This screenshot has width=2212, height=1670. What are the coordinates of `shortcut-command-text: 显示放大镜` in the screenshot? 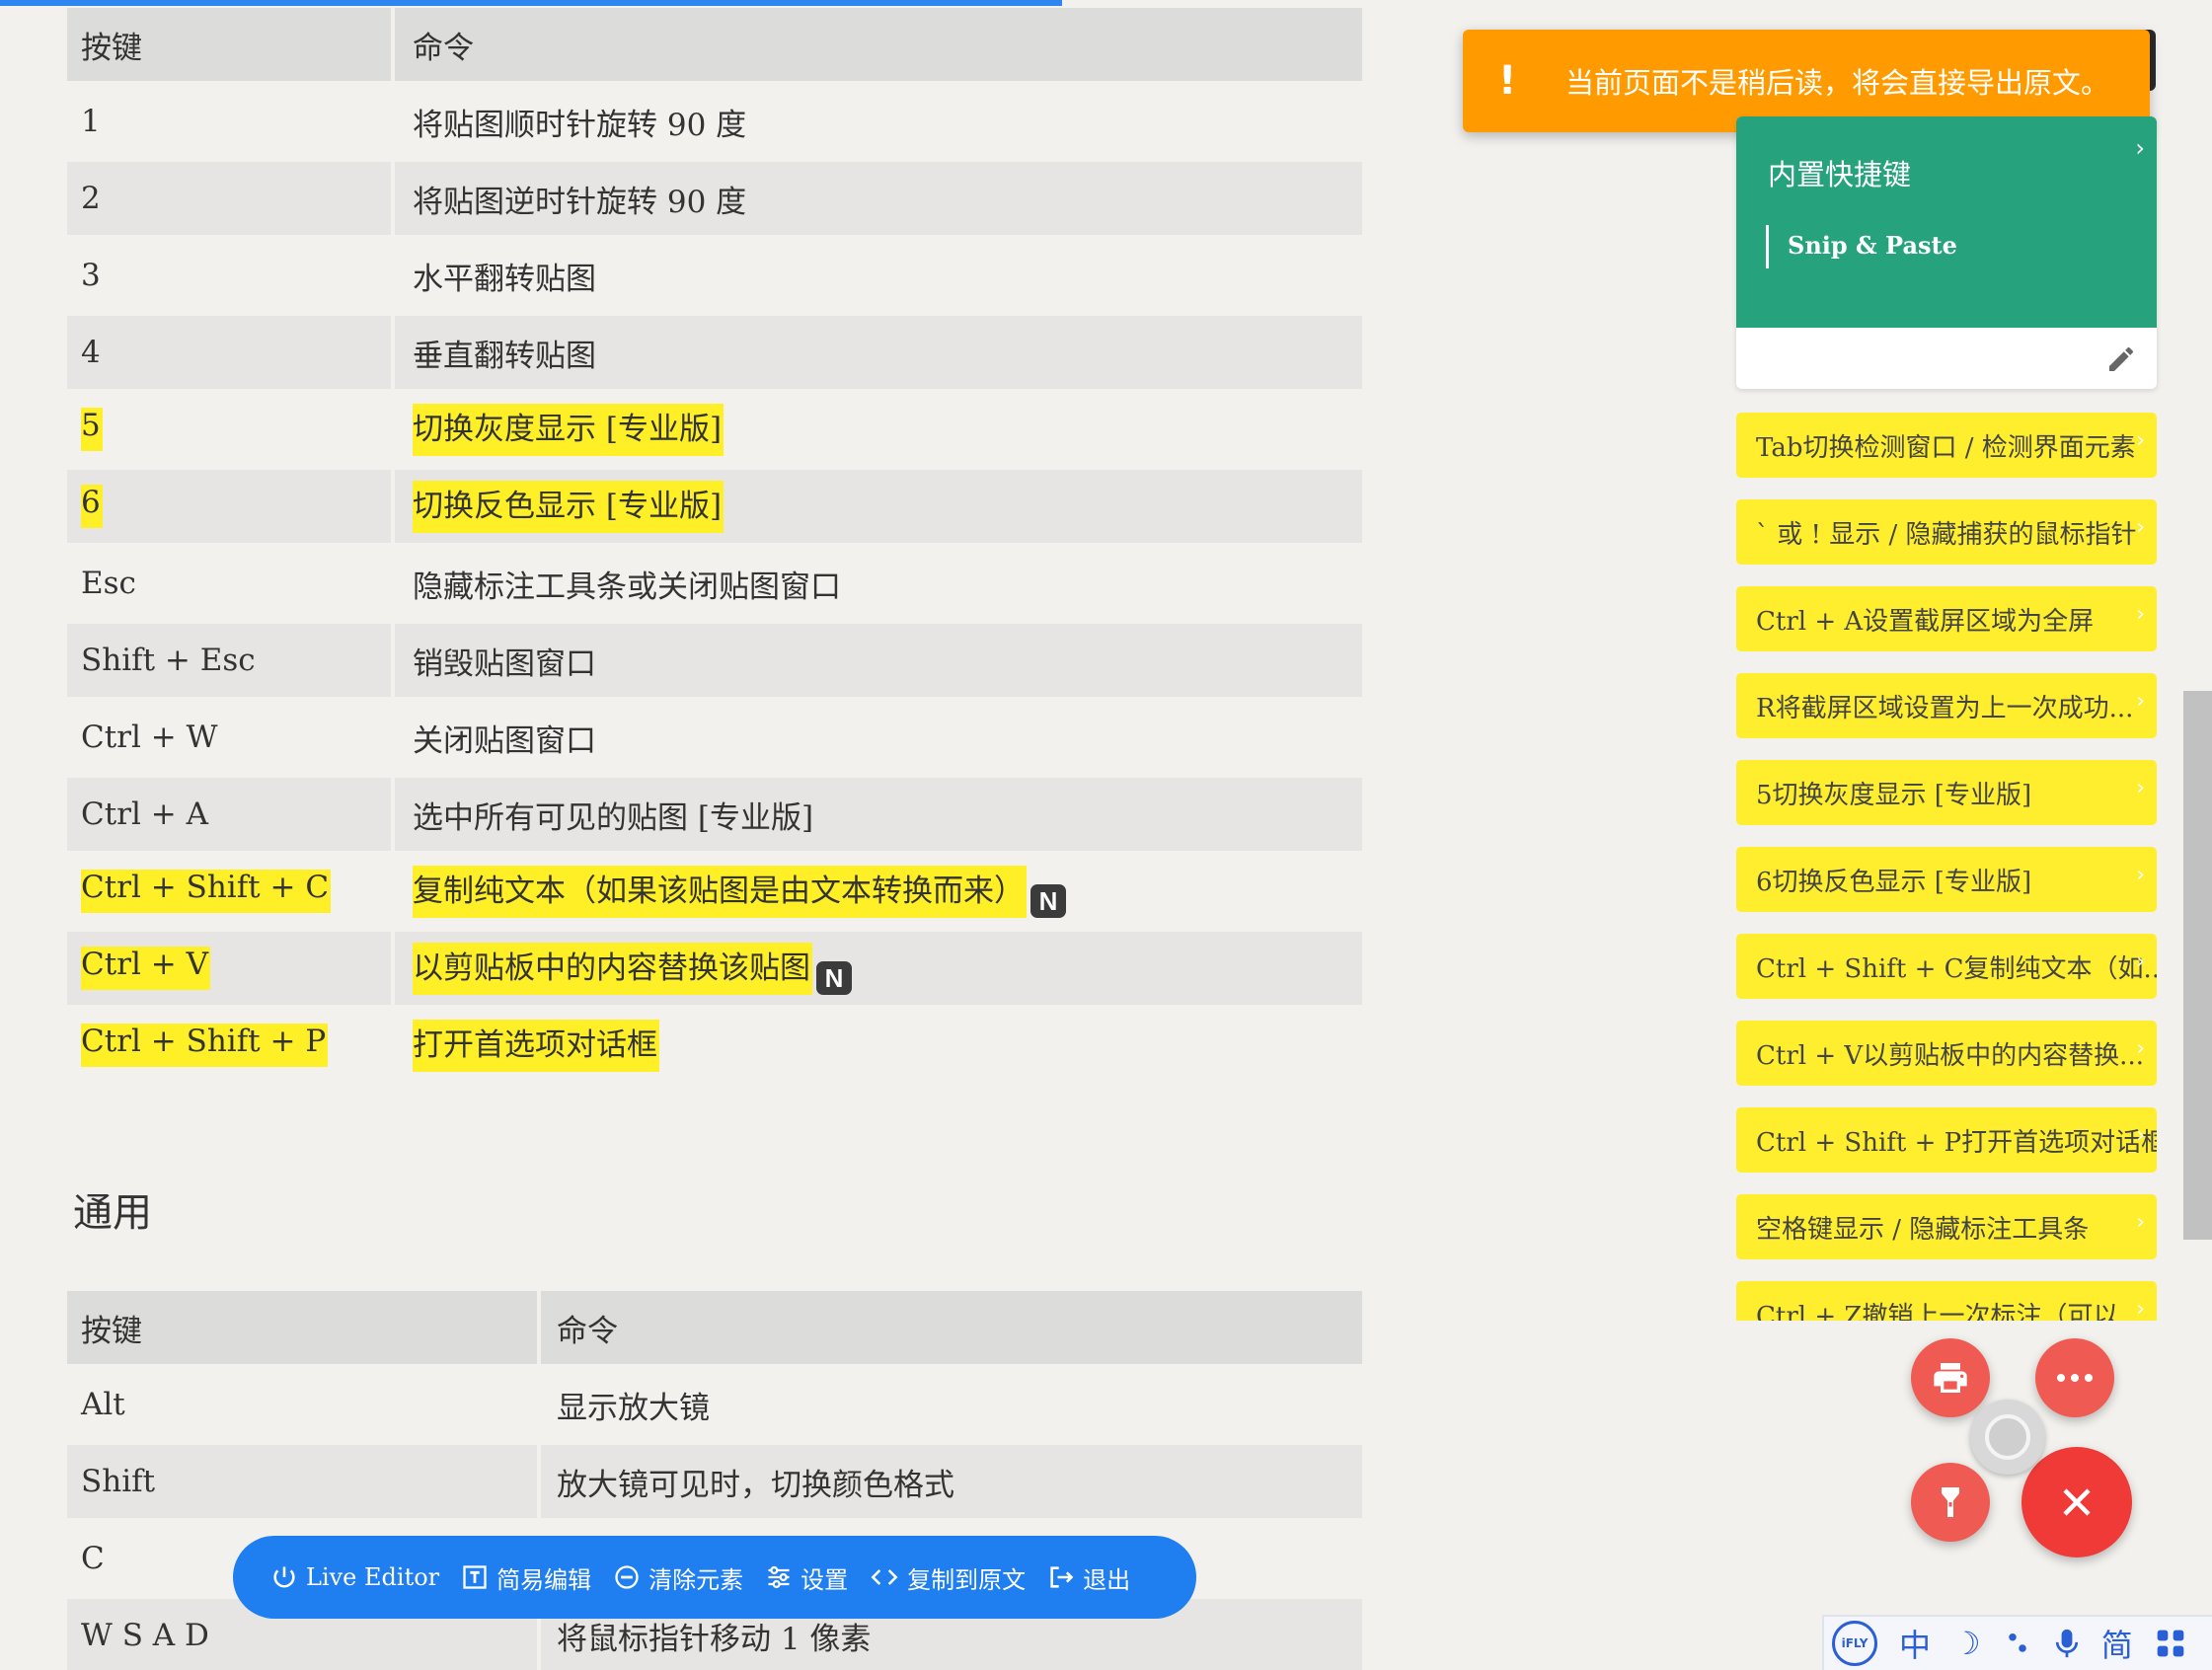 It's located at (633, 1408).